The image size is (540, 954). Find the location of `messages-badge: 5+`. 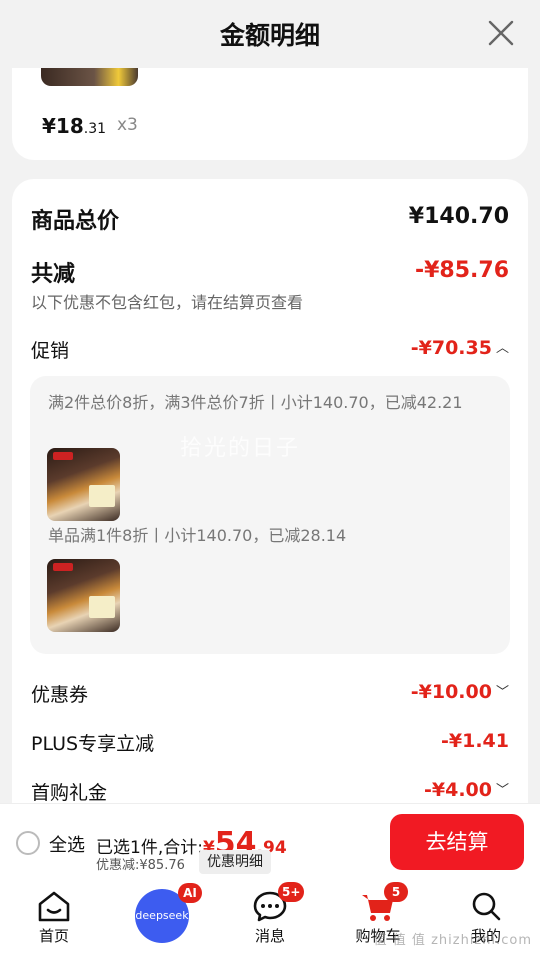

messages-badge: 5+ is located at coordinates (291, 892).